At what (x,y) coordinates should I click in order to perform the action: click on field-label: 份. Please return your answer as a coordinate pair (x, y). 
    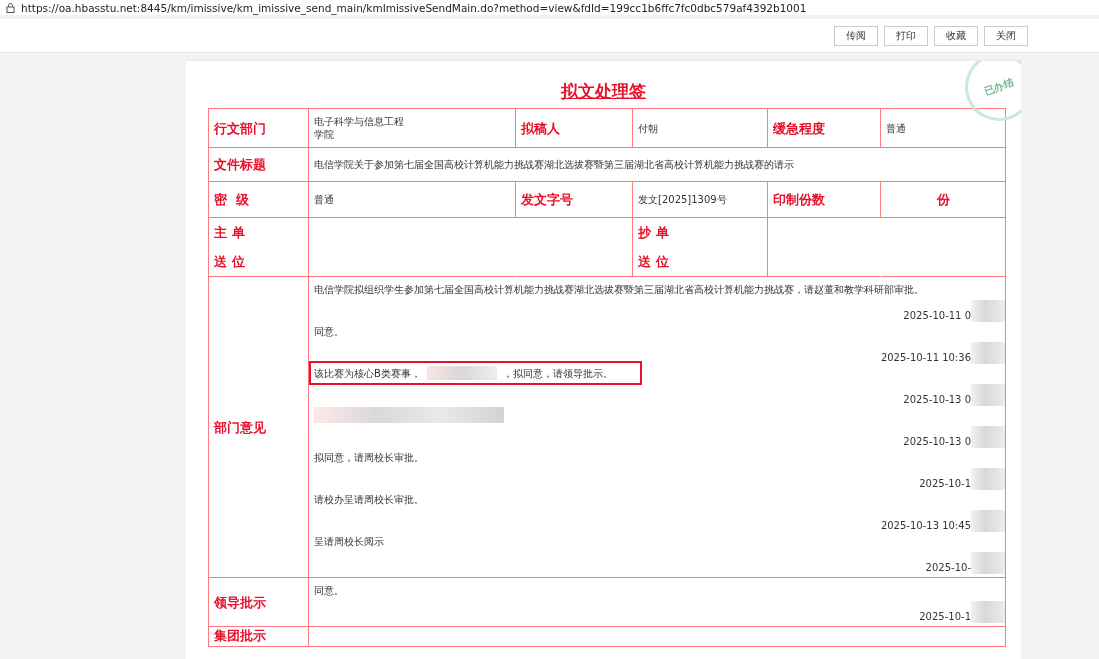
    Looking at the image, I should click on (943, 199).